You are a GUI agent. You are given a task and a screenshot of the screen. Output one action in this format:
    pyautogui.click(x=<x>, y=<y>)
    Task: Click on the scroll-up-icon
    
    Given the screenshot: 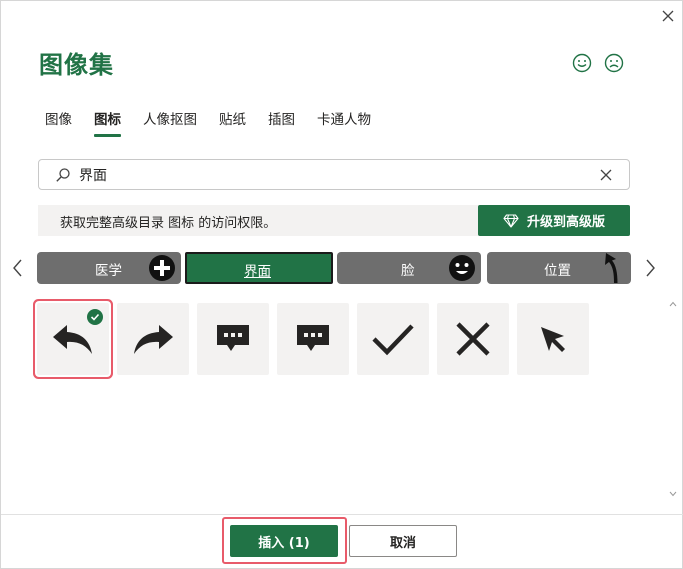 What is the action you would take?
    pyautogui.click(x=673, y=304)
    